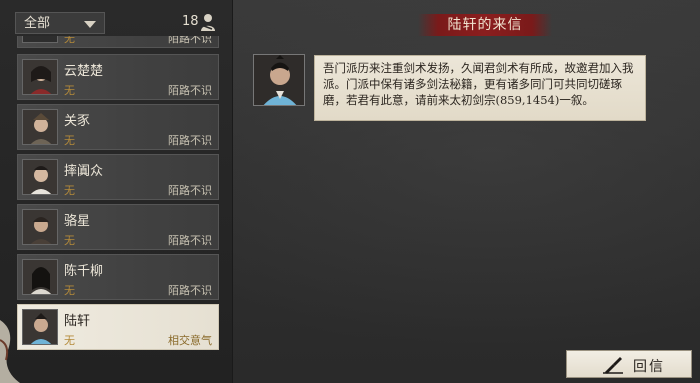 This screenshot has width=700, height=383. Describe the element at coordinates (118, 77) in the screenshot. I see `list-item: 云楚楚 无 陌路不识` at that location.